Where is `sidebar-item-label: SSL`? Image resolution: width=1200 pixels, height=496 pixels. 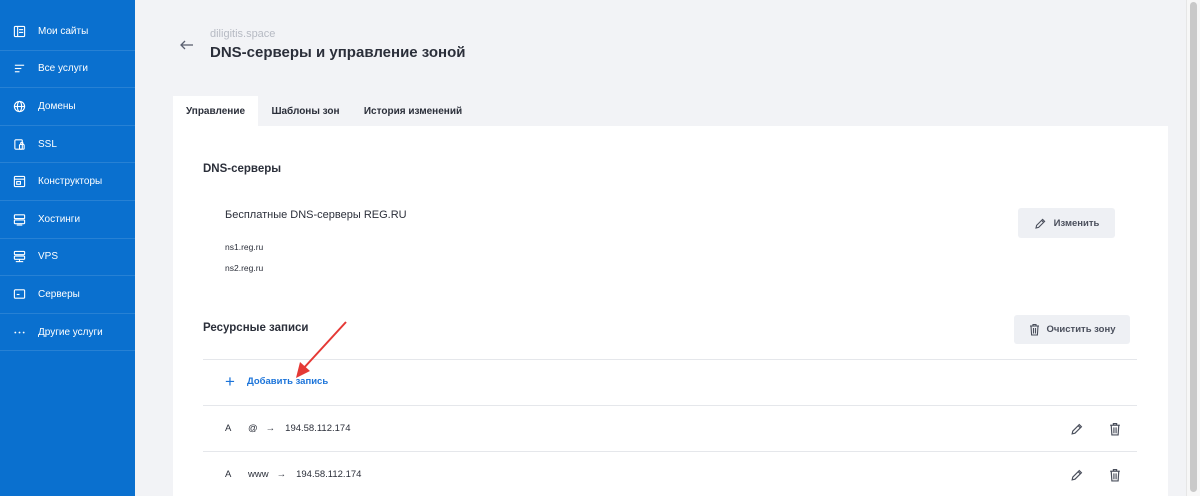 sidebar-item-label: SSL is located at coordinates (47, 144).